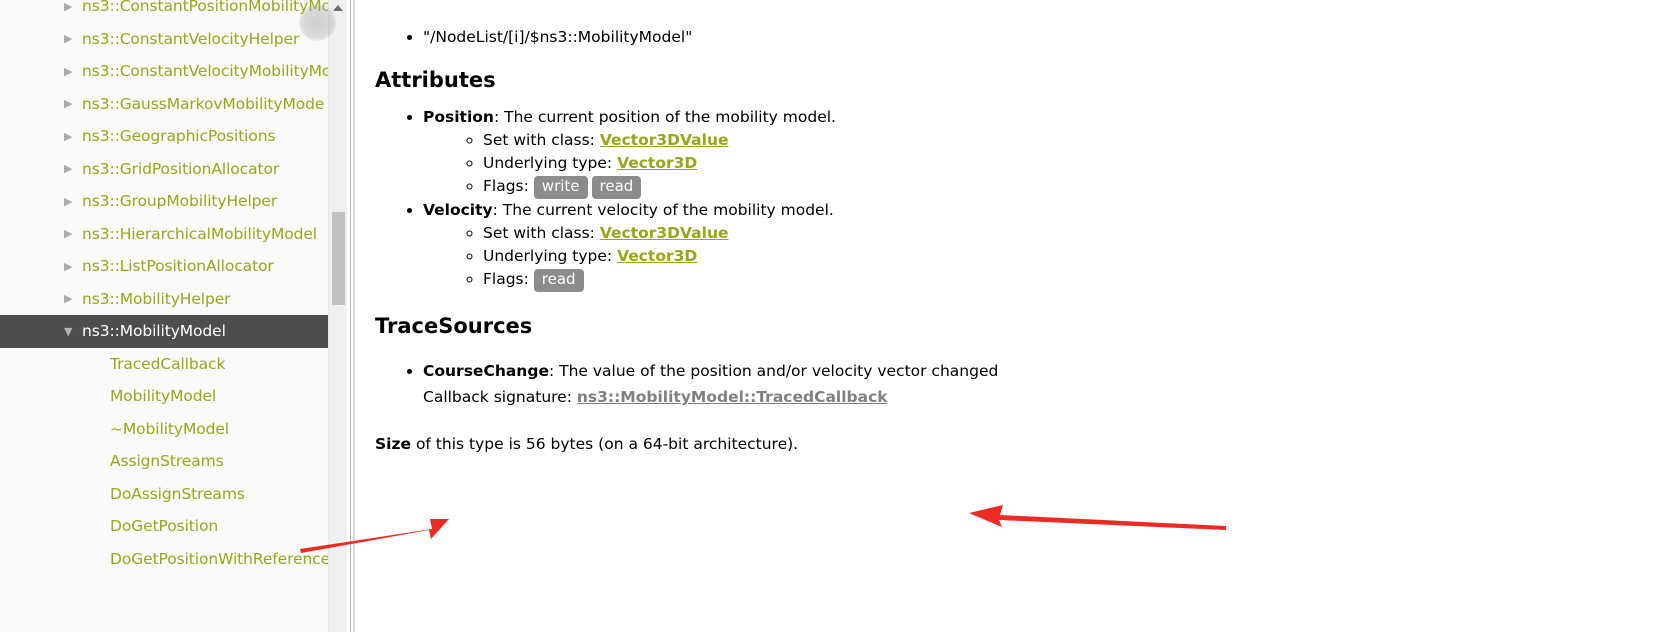  I want to click on sidebar-item-dogetpositionwithreference: DoGetPositionWithReference, so click(173, 559).